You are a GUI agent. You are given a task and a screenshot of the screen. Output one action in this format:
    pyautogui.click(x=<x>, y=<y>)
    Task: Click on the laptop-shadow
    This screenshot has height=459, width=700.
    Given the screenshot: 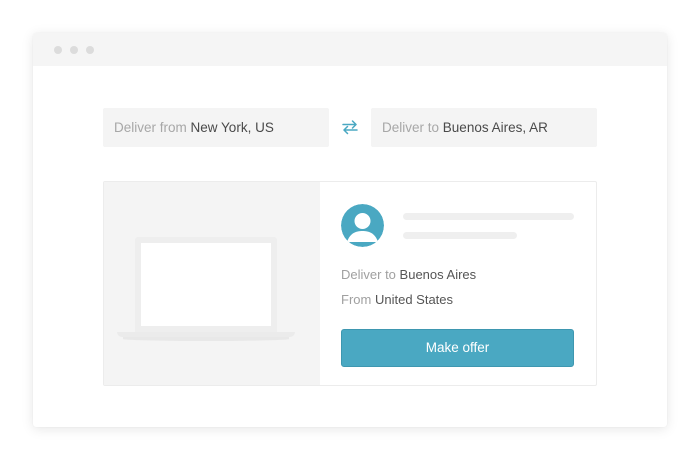 What is the action you would take?
    pyautogui.click(x=206, y=339)
    